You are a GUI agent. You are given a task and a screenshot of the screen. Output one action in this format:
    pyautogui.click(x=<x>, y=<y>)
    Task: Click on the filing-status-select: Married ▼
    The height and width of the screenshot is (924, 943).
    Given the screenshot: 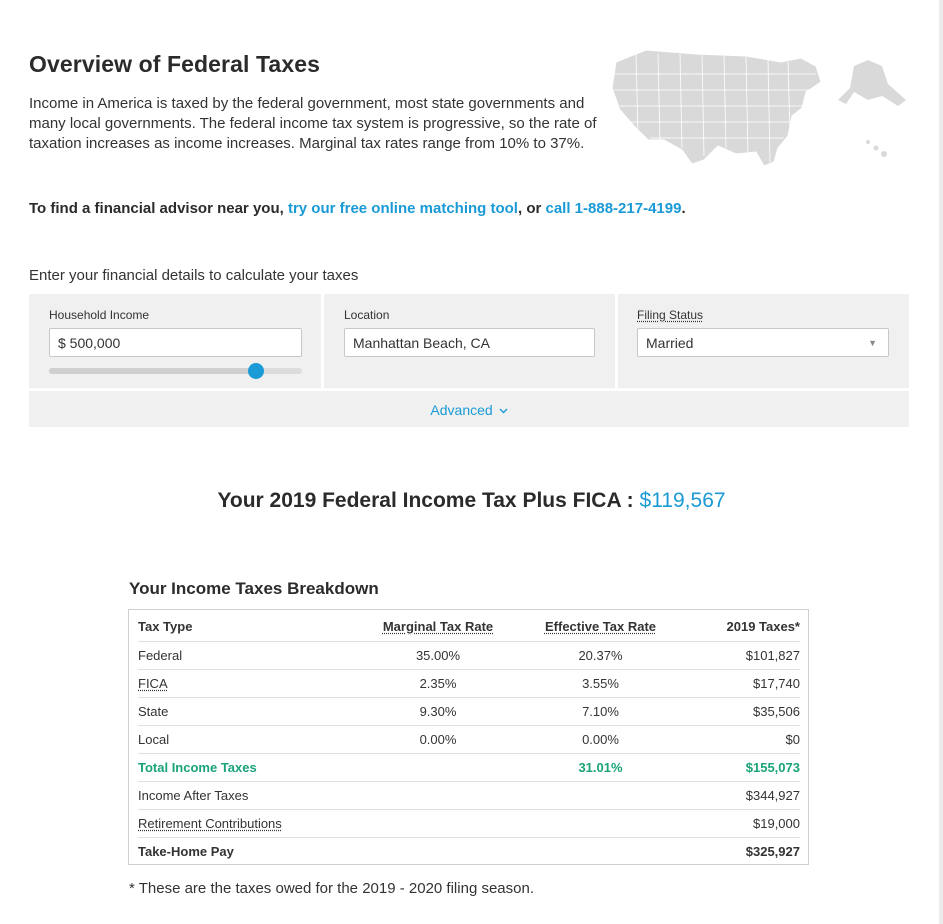 What is the action you would take?
    pyautogui.click(x=763, y=342)
    